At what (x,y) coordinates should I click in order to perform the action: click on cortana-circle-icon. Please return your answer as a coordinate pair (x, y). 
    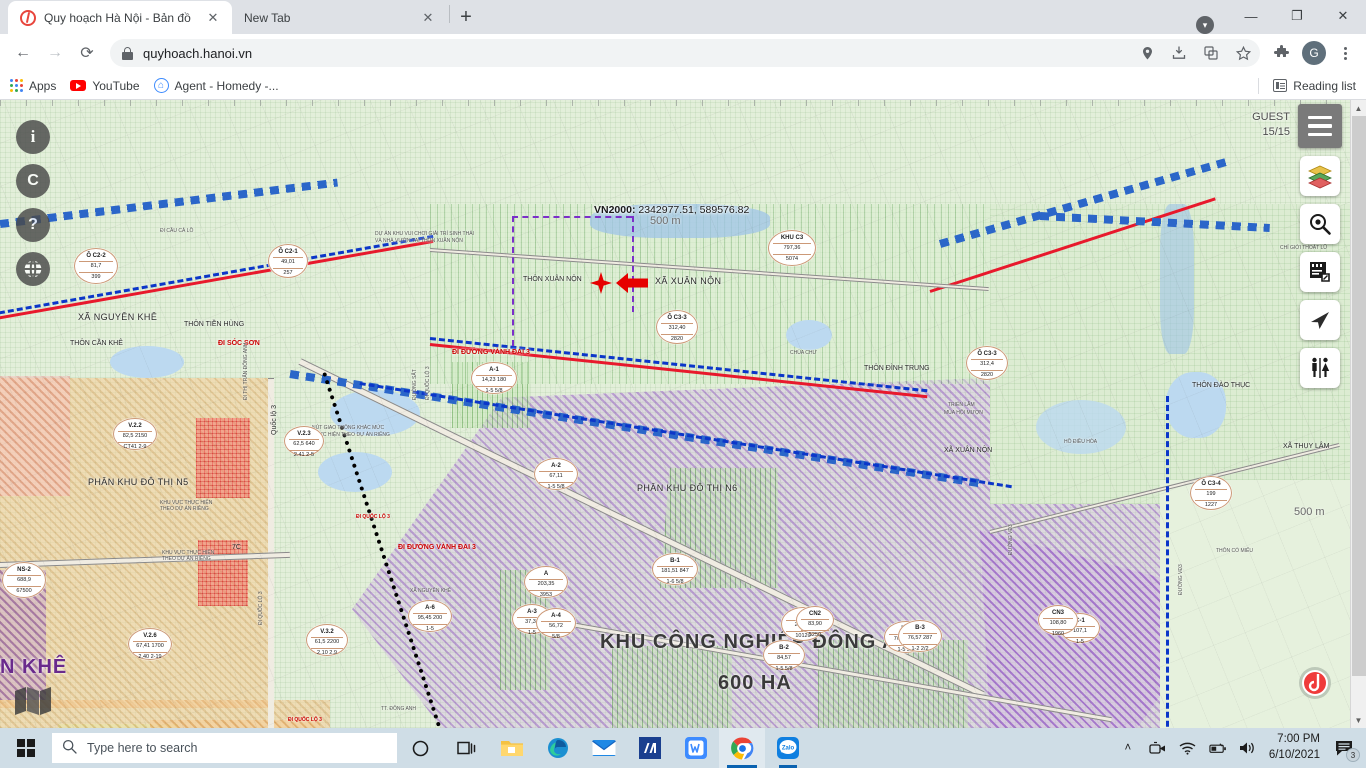
    Looking at the image, I should click on (420, 748).